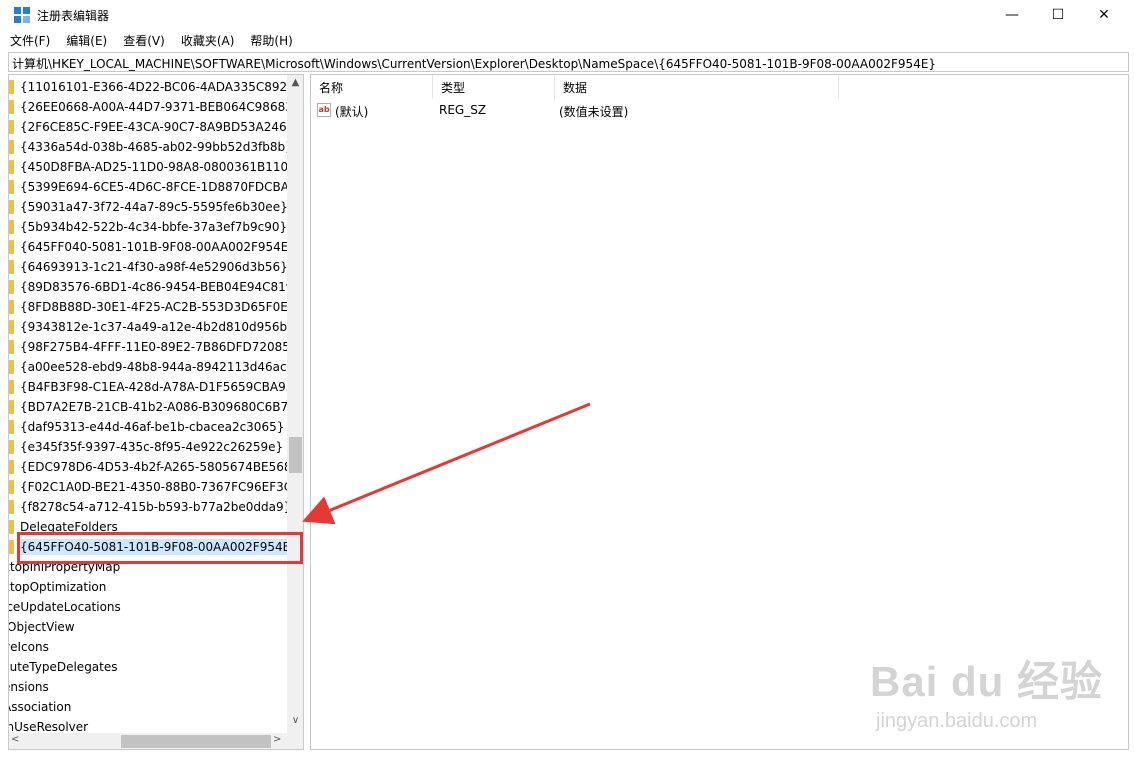  Describe the element at coordinates (372, 87) in the screenshot. I see `column-header-name: 名称` at that location.